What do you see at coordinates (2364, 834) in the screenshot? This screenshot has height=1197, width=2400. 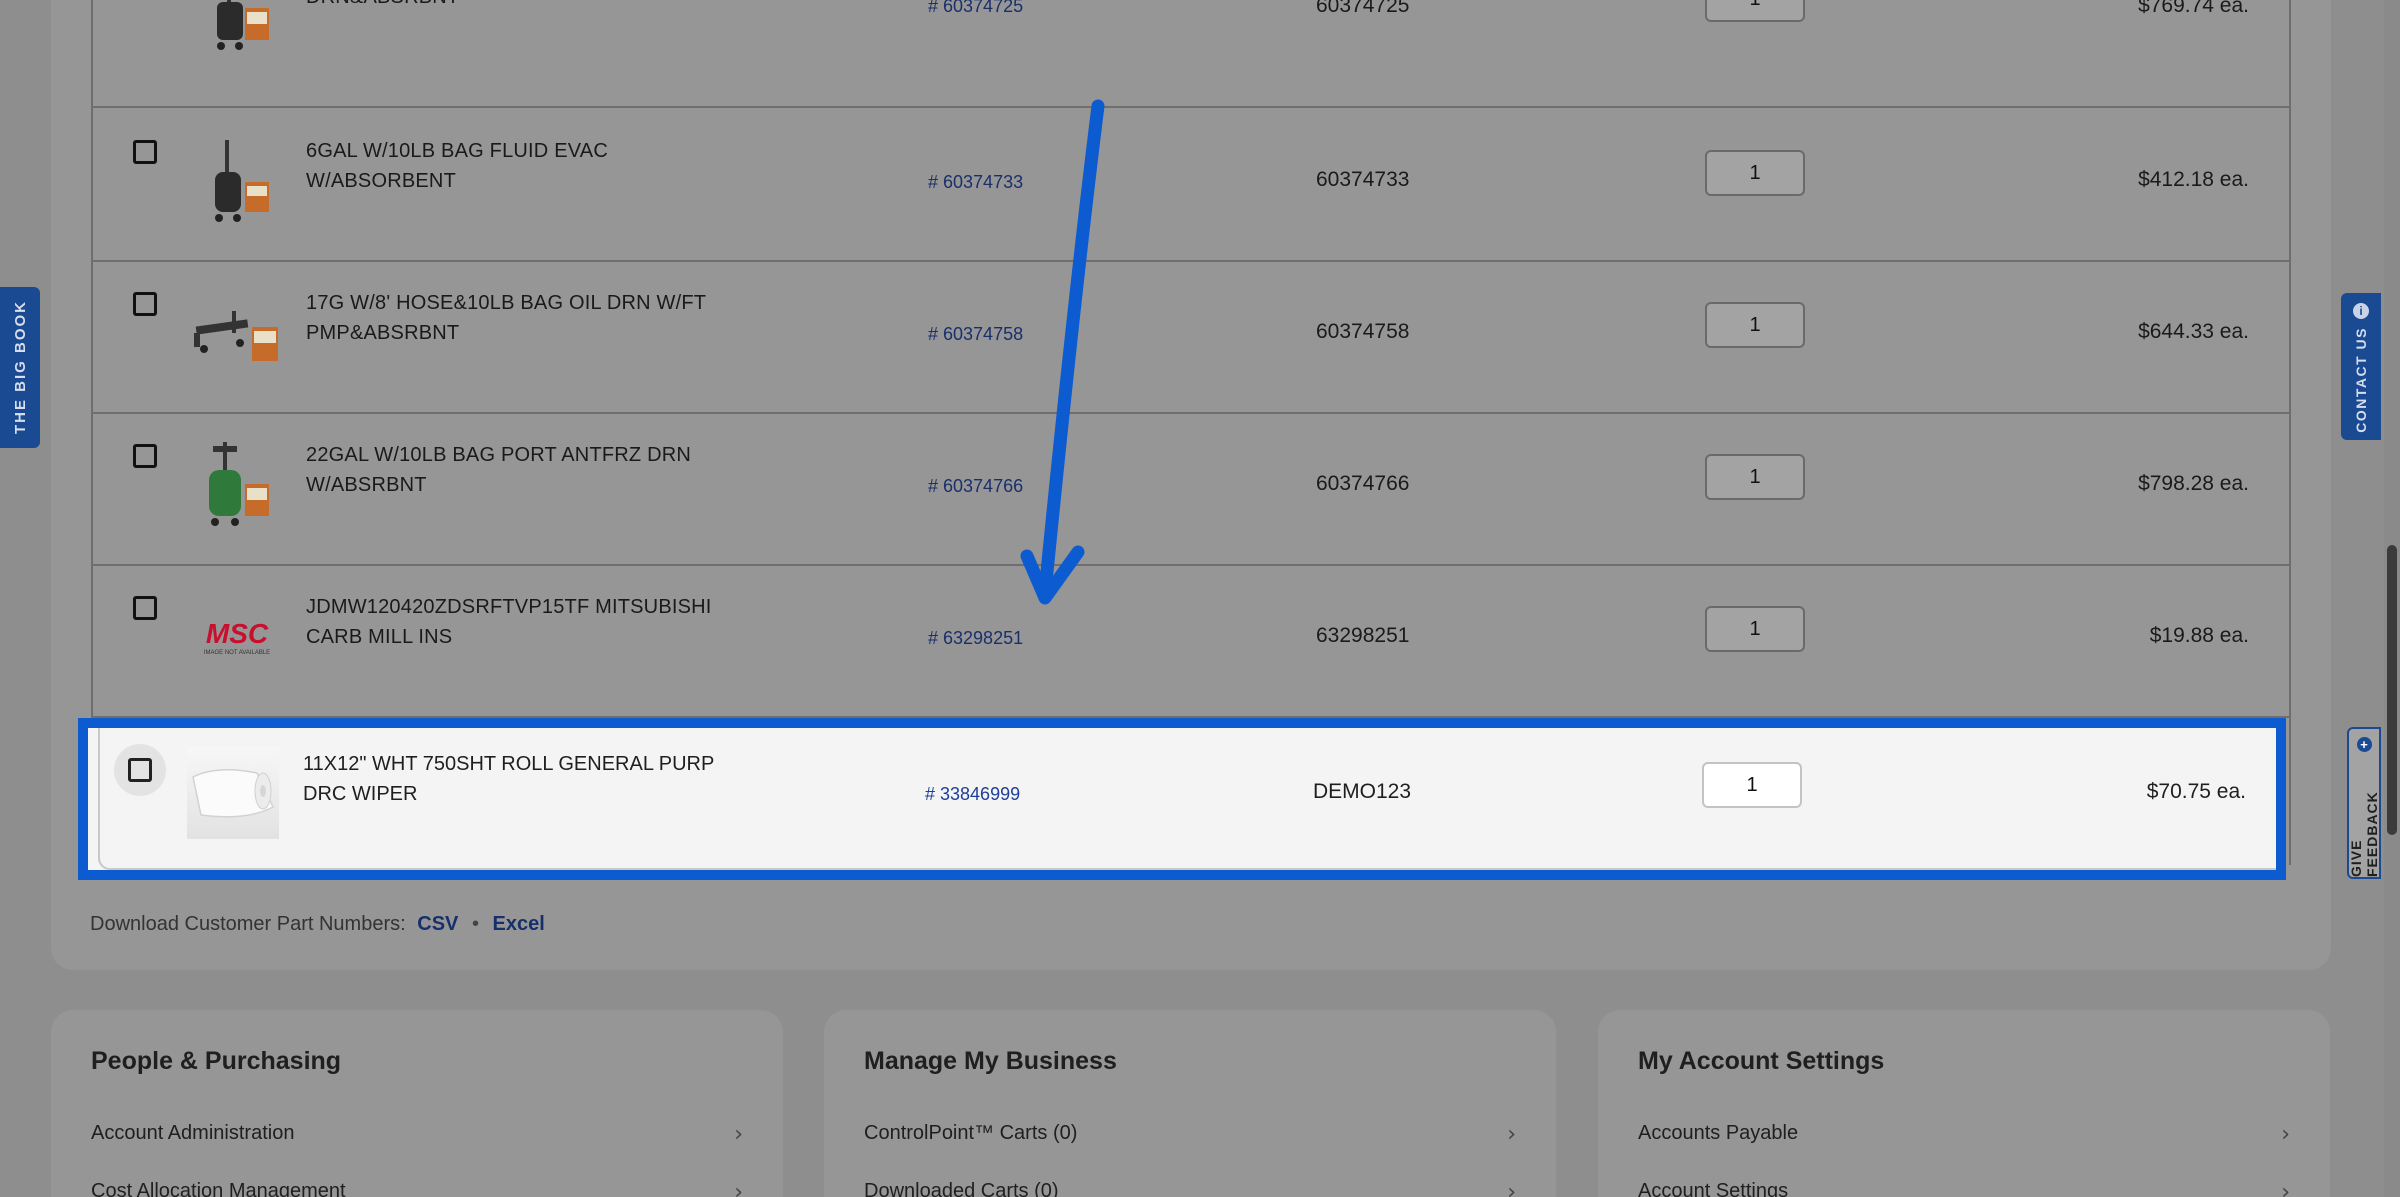 I see `give-feedback-label: GIVE FEEDBACK` at bounding box center [2364, 834].